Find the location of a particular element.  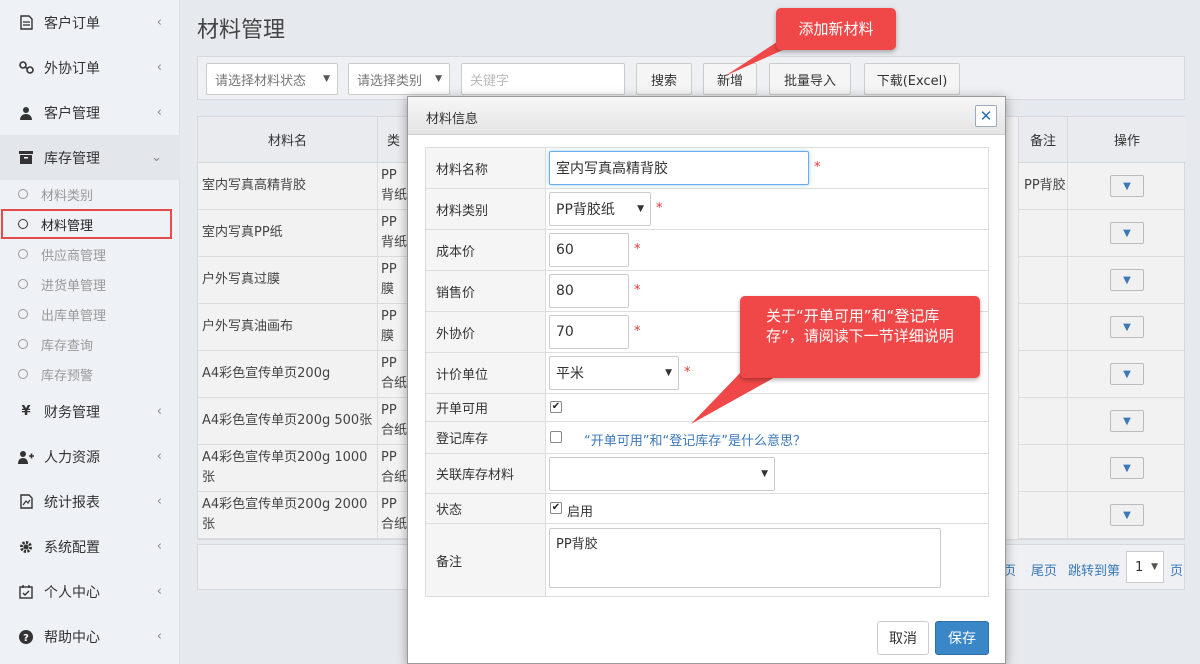

sub-inventory-query: 库存查询 is located at coordinates (90, 344).